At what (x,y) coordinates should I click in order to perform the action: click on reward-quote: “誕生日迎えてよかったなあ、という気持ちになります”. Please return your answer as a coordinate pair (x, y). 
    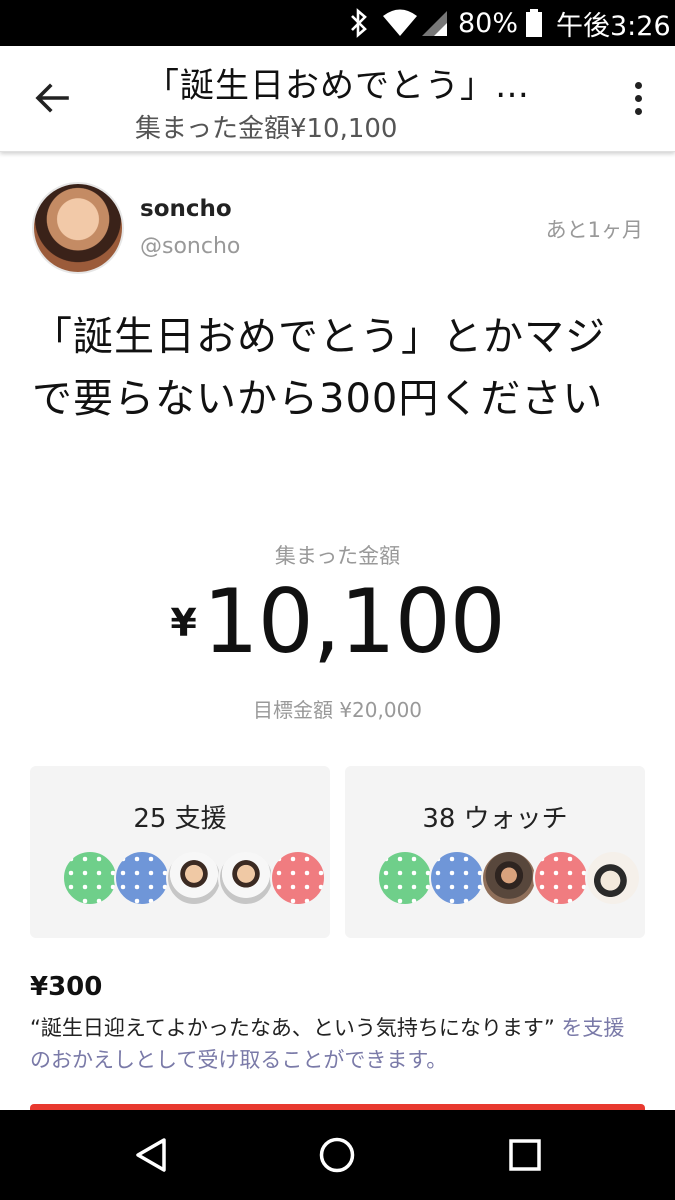
    Looking at the image, I should click on (292, 1028).